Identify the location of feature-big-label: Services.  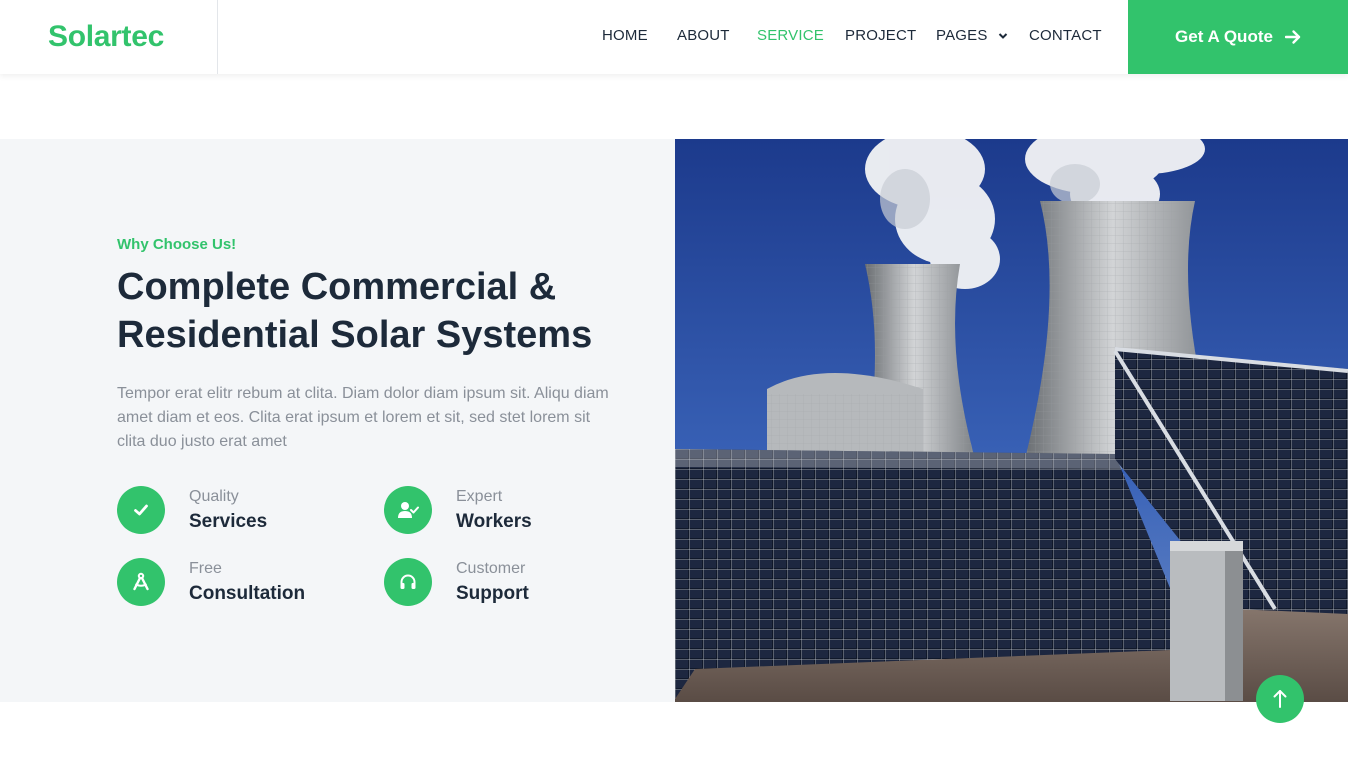
(228, 521).